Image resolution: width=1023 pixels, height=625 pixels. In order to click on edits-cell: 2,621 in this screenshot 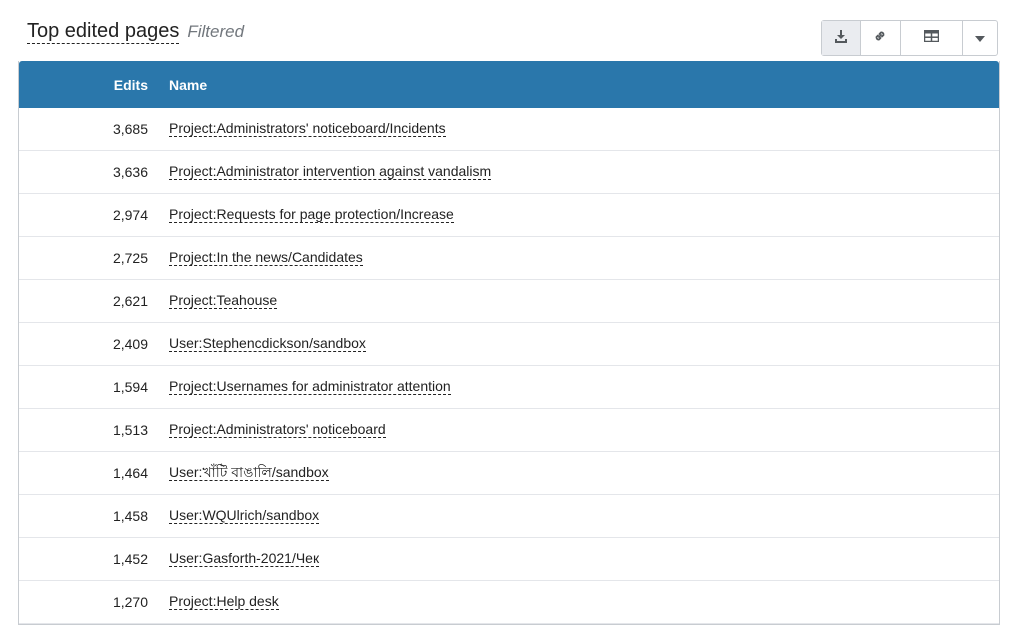, I will do `click(130, 301)`.